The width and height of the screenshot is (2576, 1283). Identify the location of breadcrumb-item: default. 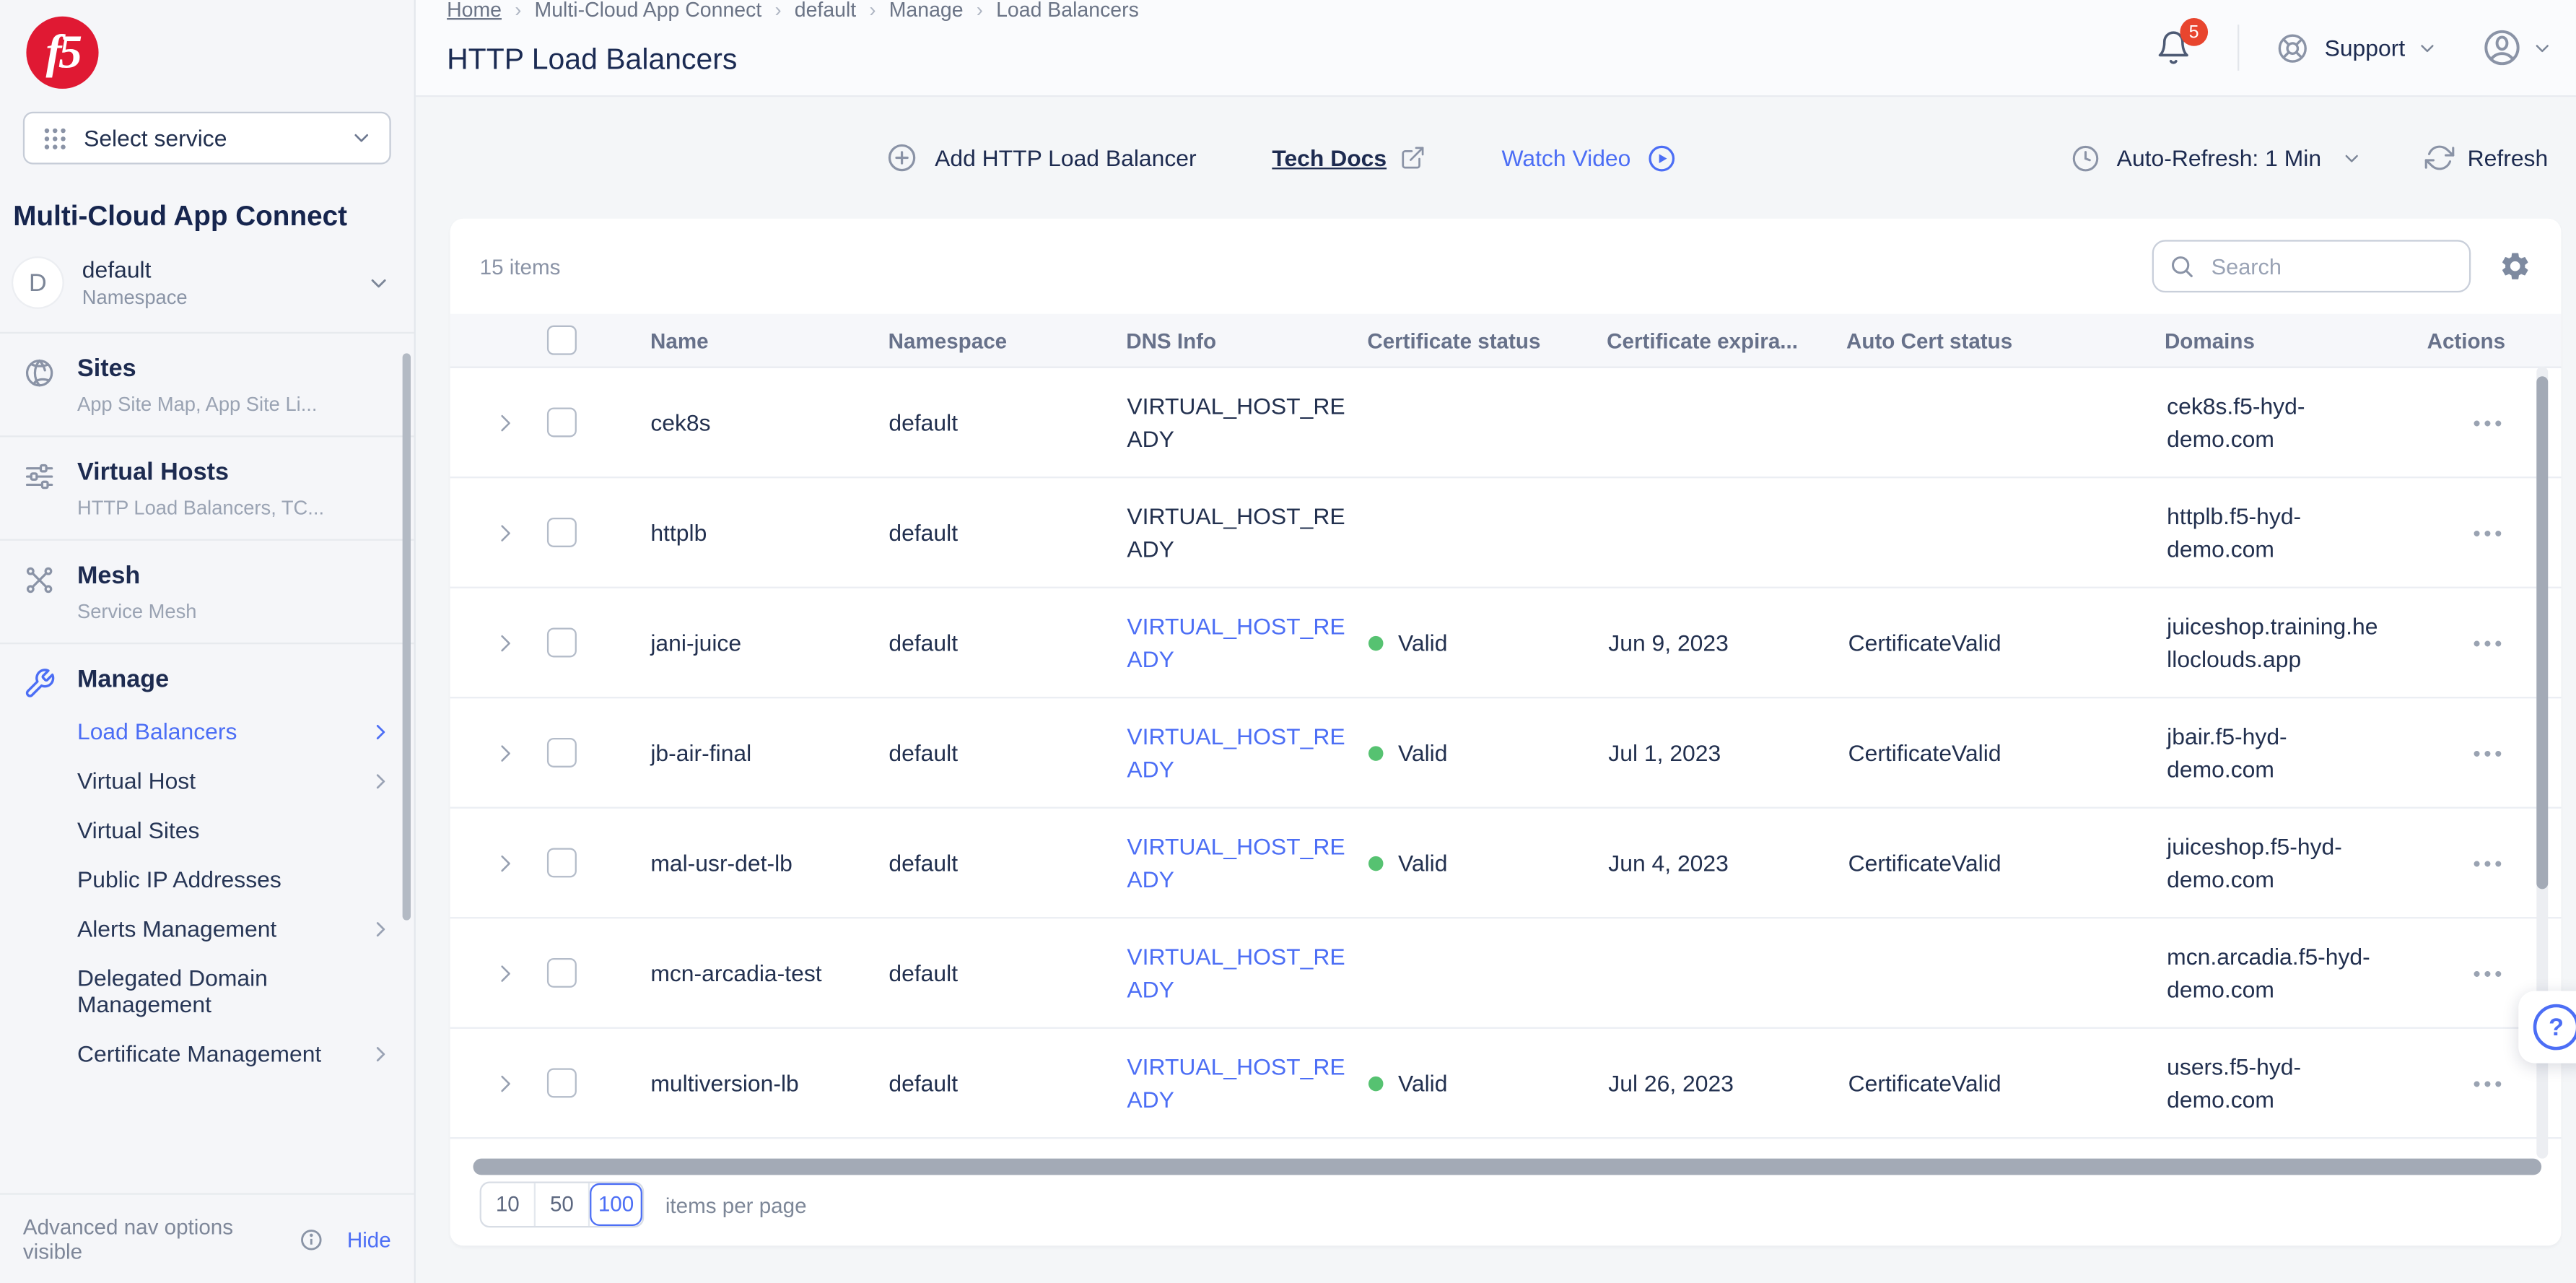
(825, 11).